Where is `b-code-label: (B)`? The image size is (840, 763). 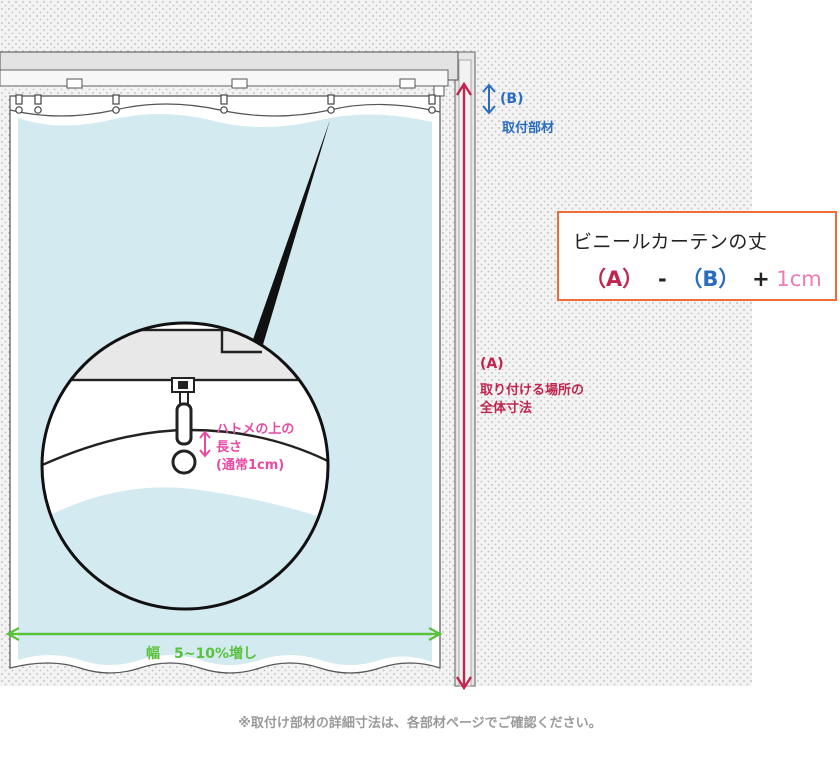 b-code-label: (B) is located at coordinates (512, 99).